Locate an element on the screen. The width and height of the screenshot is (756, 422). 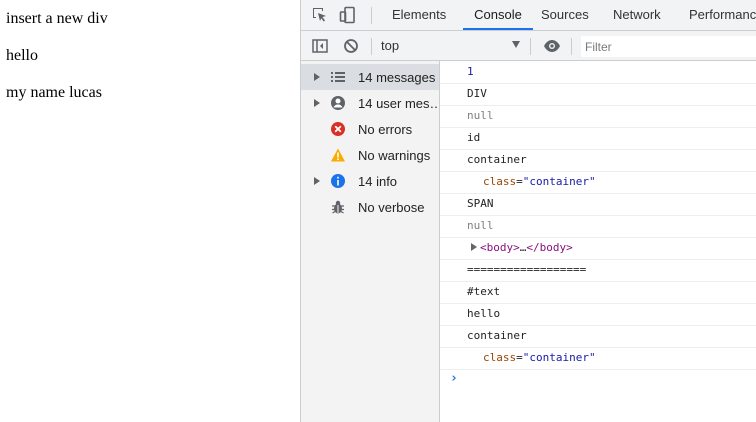
filter-input is located at coordinates (668, 46).